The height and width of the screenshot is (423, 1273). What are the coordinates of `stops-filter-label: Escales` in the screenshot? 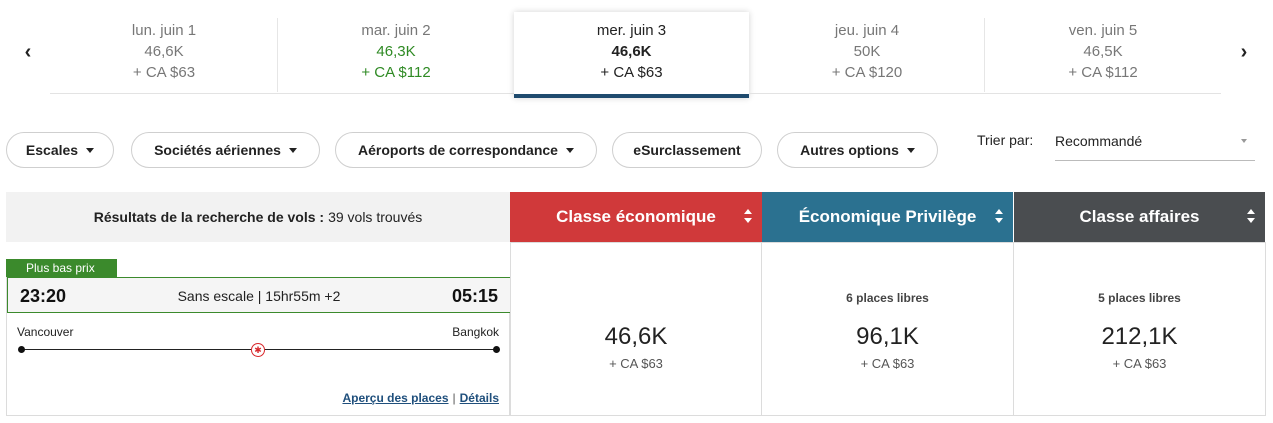 It's located at (52, 150).